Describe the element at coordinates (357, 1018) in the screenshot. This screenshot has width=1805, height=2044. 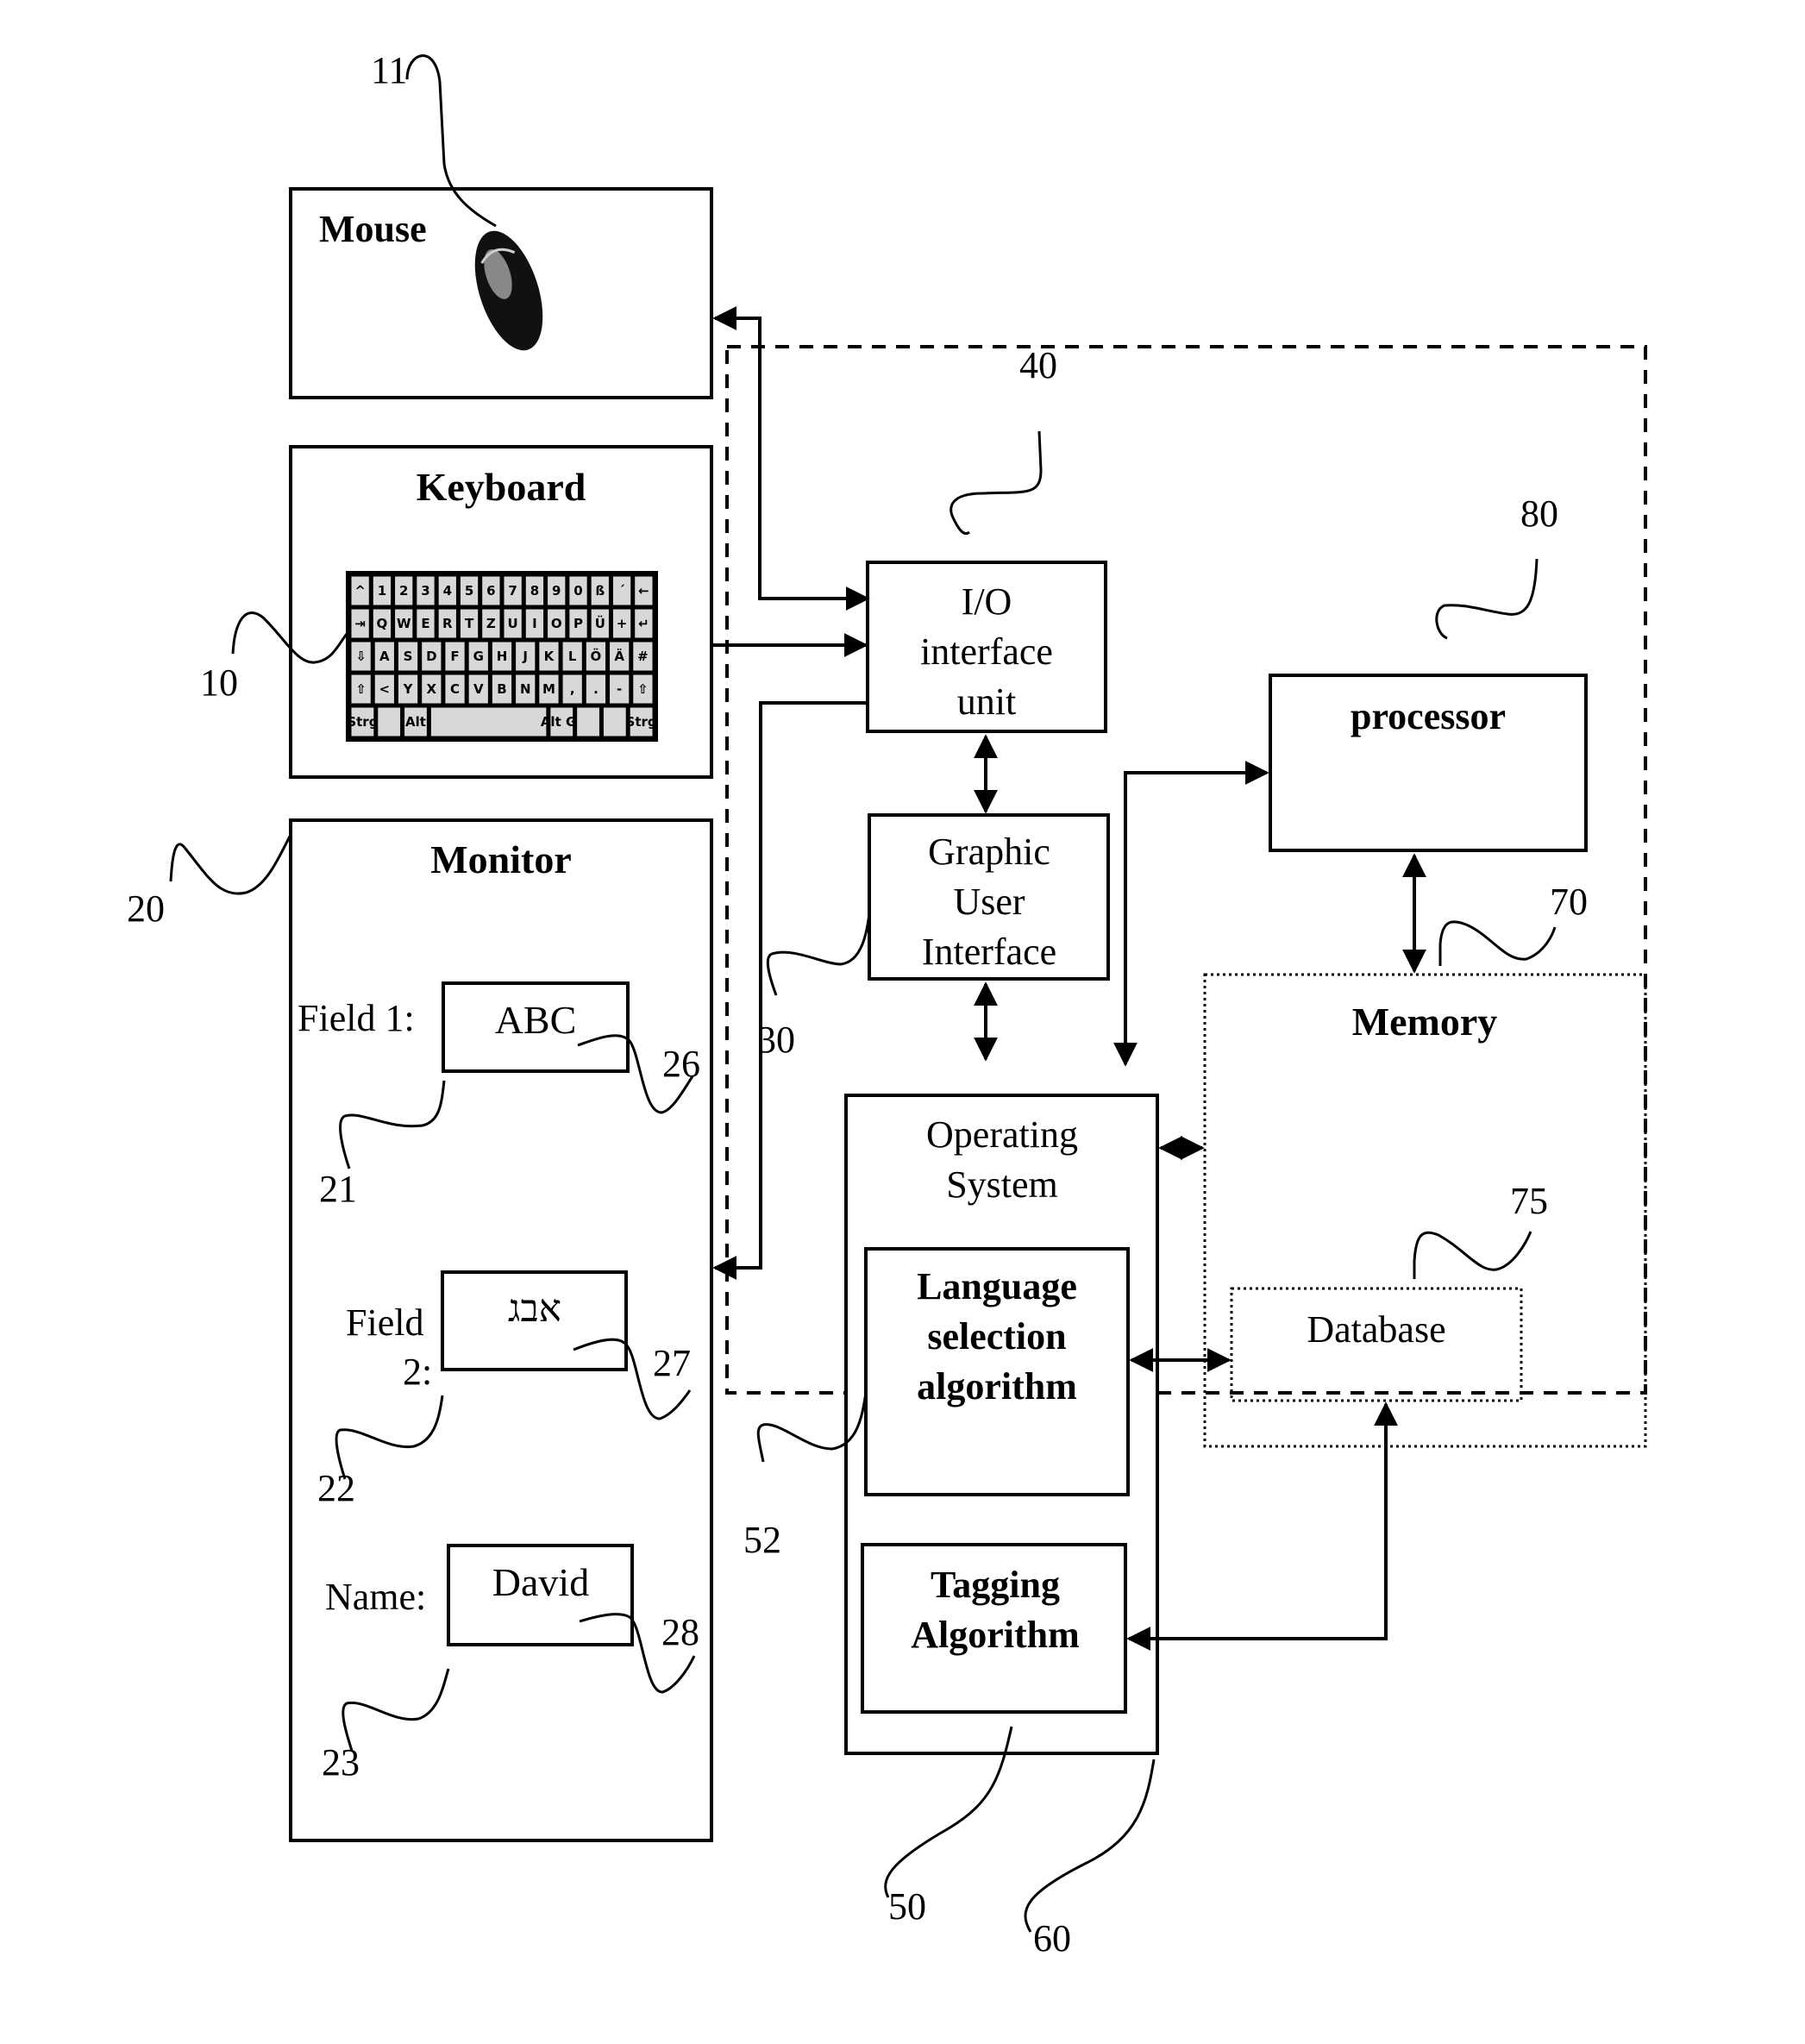
I see `field1-label: Field 1:` at that location.